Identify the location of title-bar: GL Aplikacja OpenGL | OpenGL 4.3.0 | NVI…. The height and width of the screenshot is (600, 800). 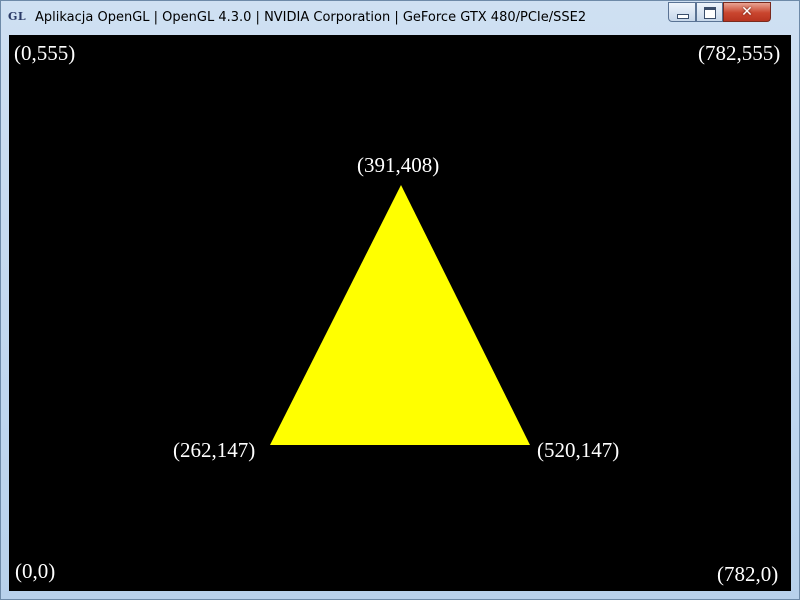
(400, 18).